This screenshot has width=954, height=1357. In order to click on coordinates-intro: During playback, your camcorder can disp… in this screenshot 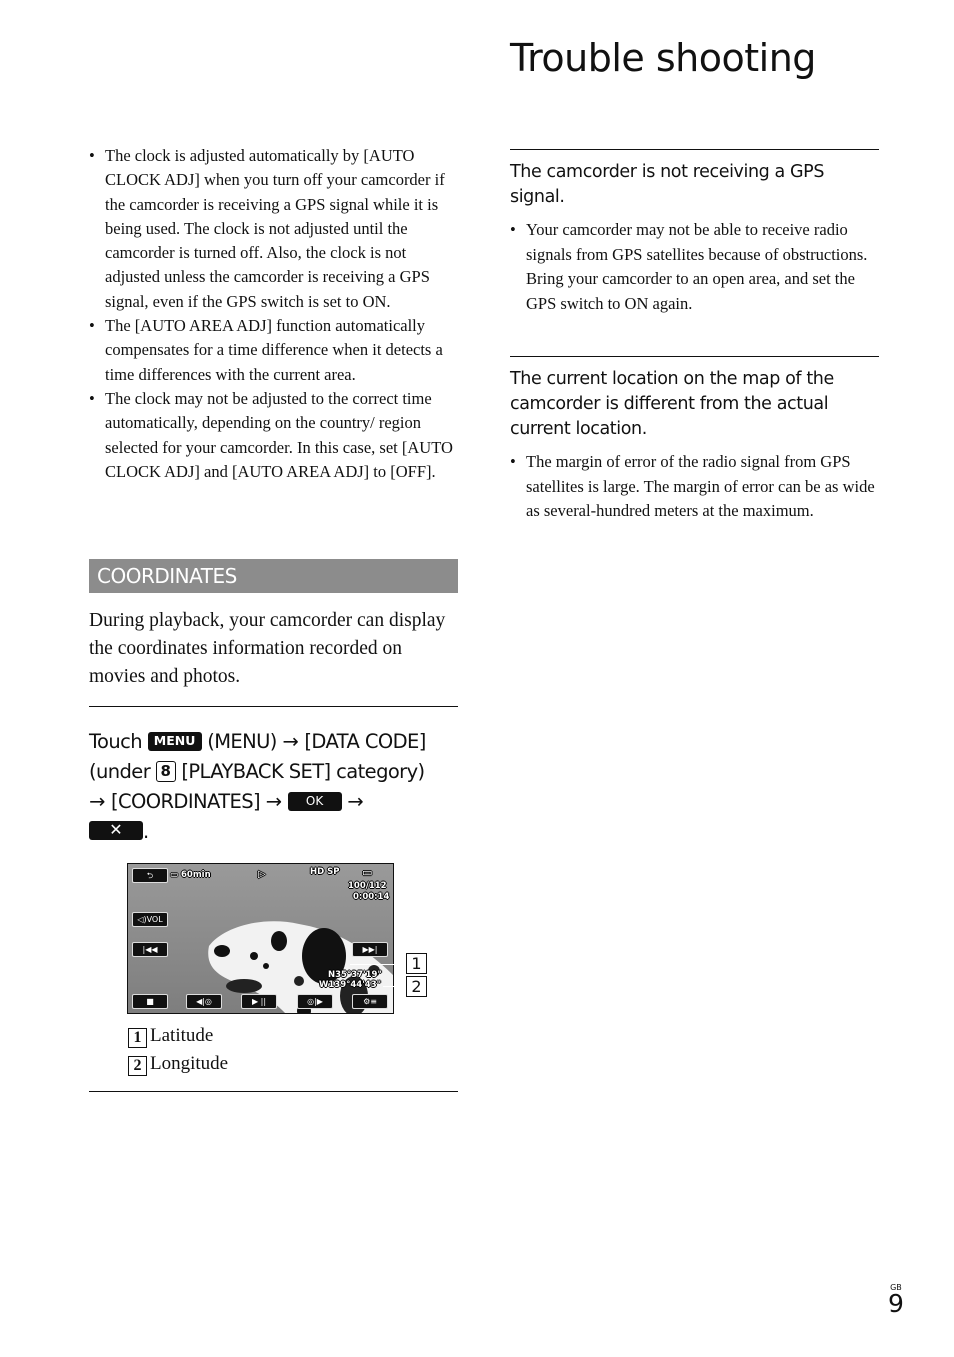, I will do `click(267, 648)`.